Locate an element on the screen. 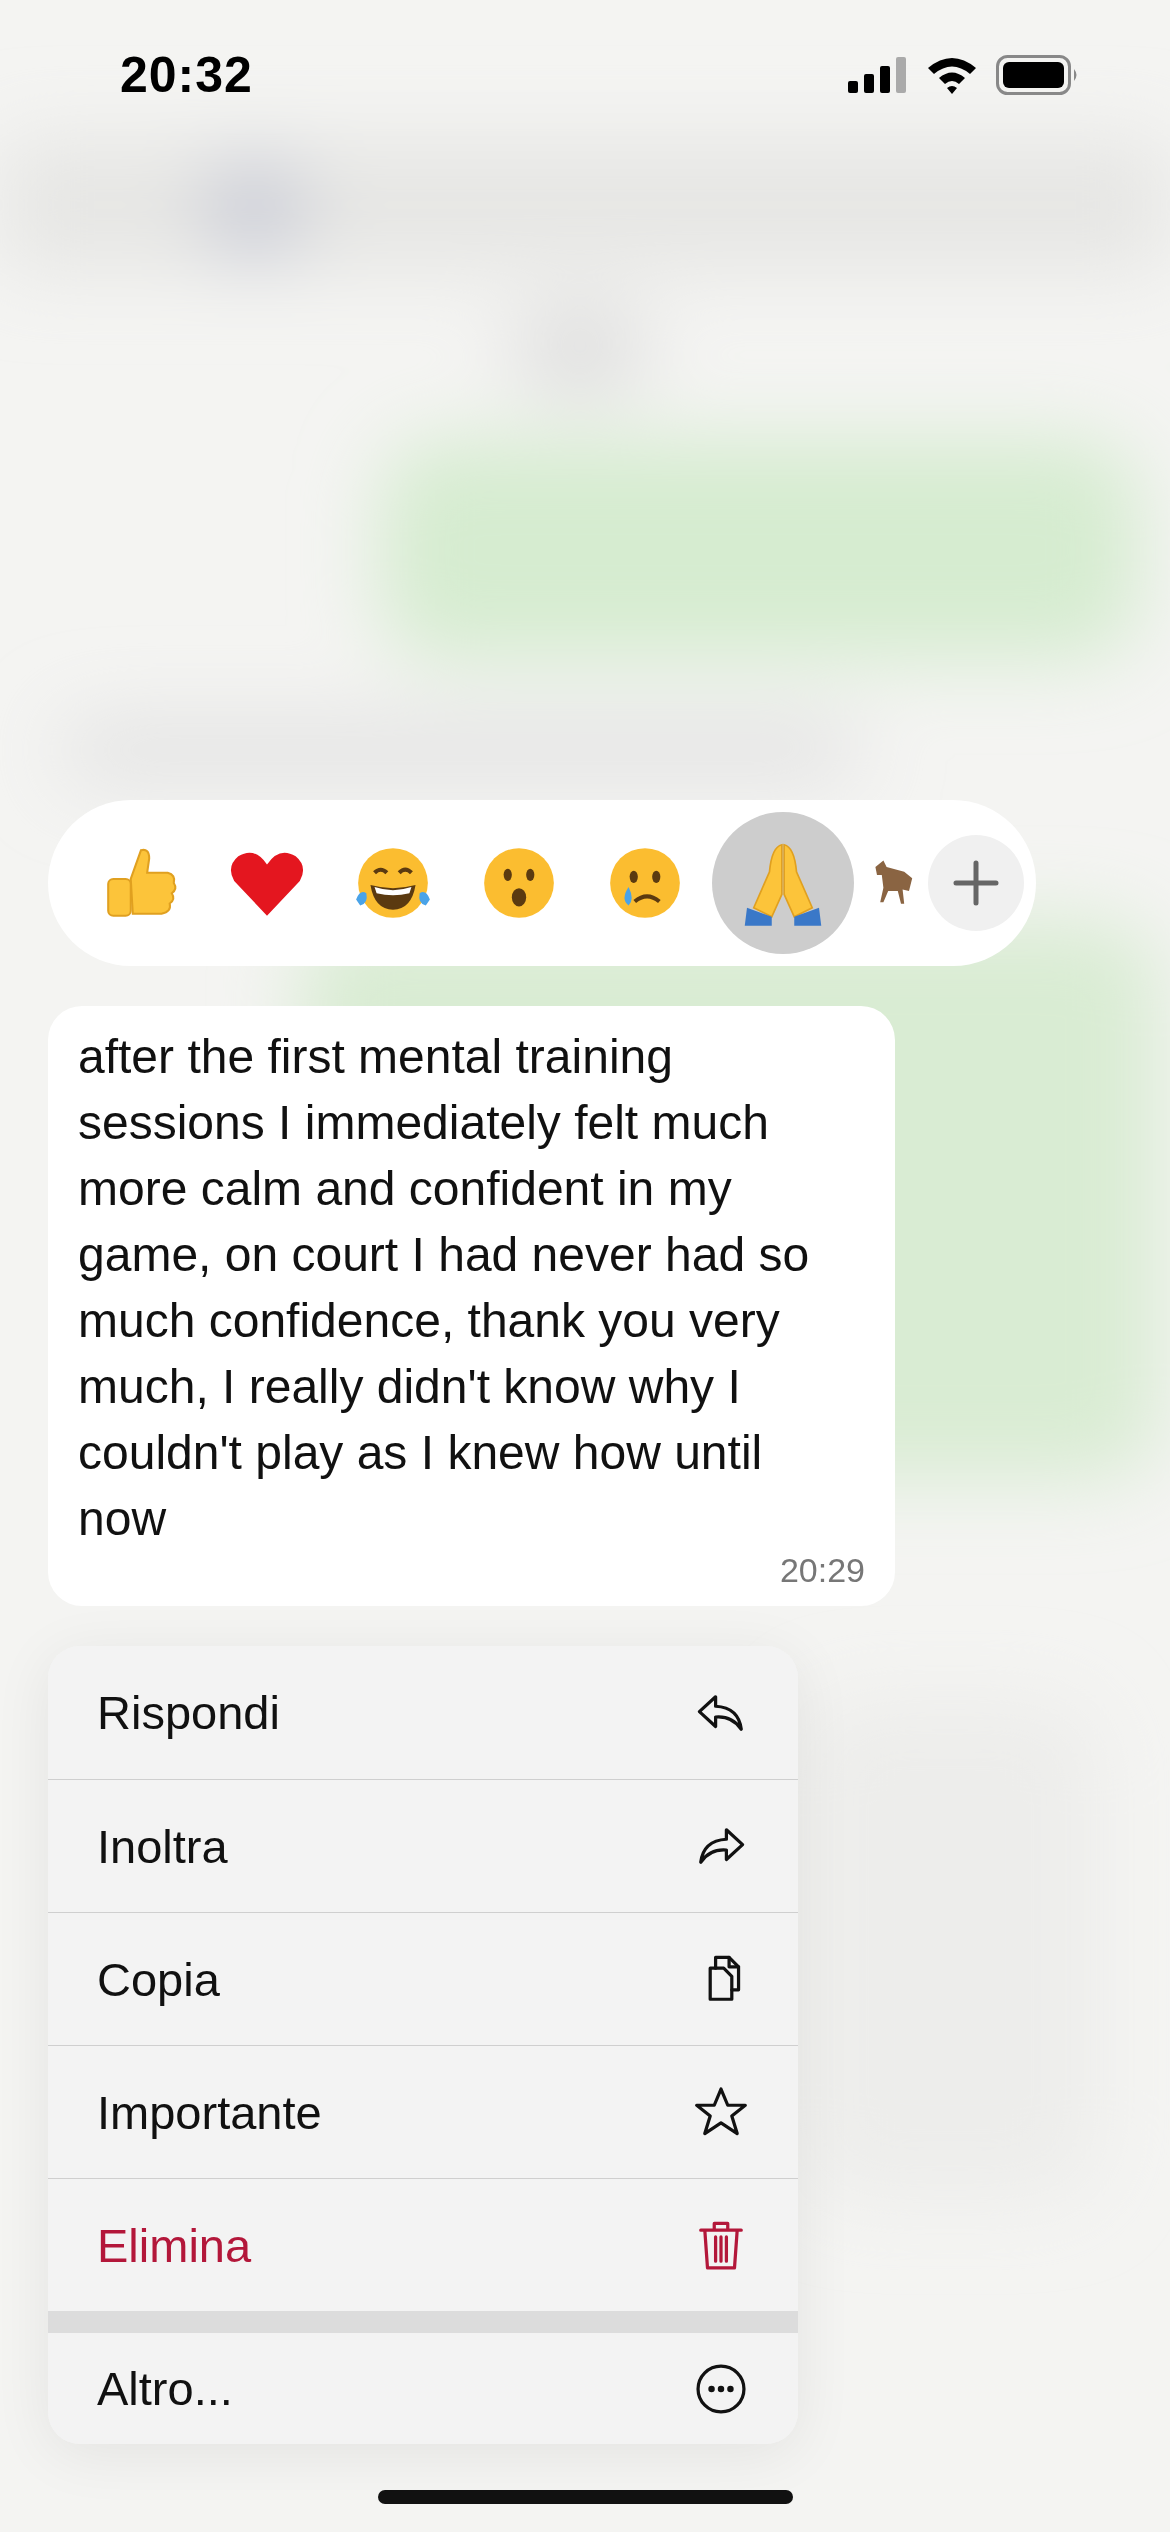 The image size is (1170, 2532). message-time: 20:29 is located at coordinates (822, 1570).